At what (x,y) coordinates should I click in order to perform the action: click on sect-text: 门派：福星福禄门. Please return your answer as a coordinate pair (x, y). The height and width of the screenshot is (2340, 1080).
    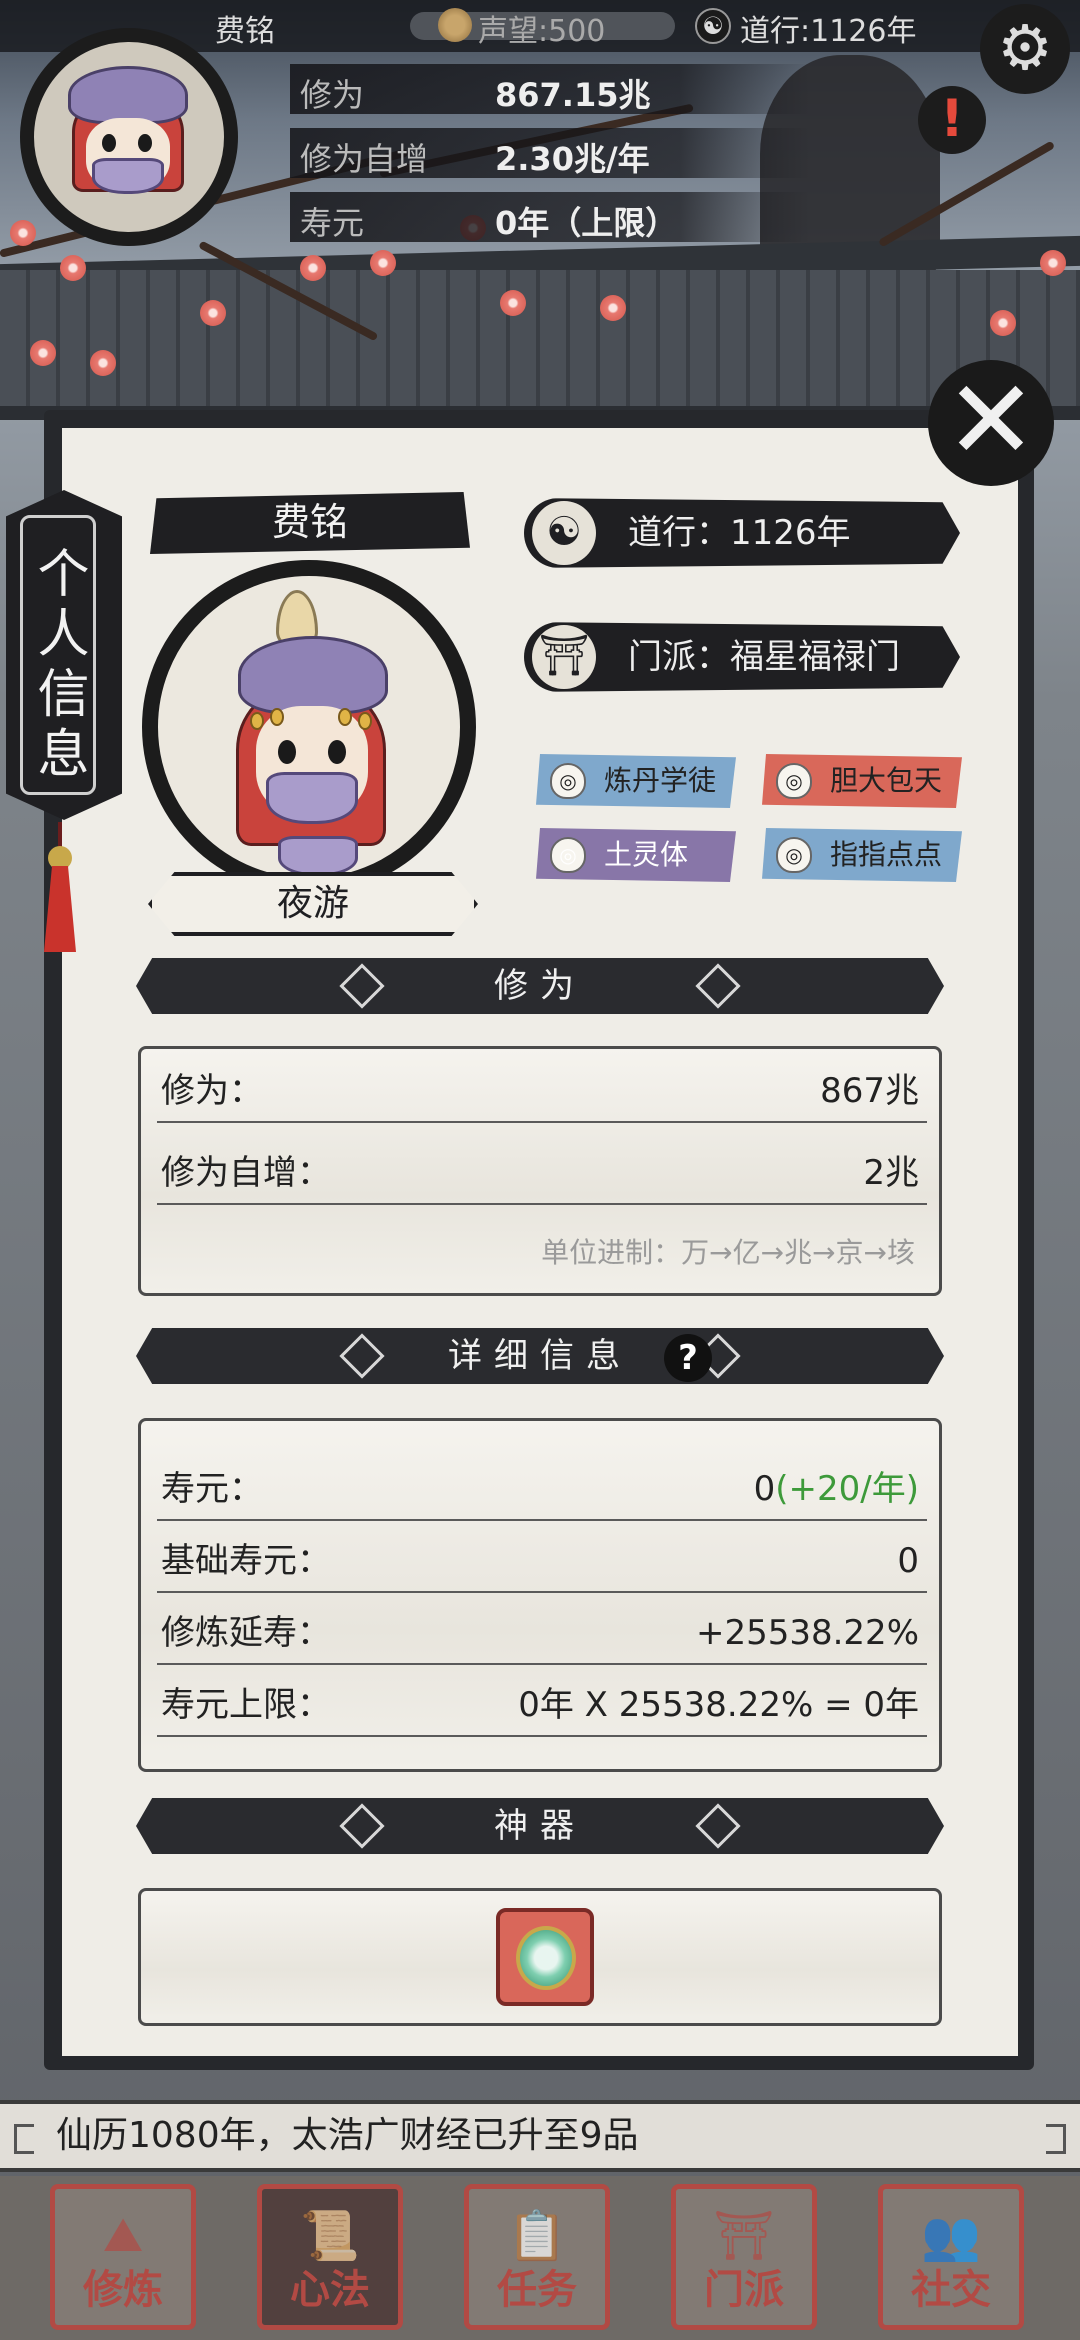
    Looking at the image, I should click on (764, 657).